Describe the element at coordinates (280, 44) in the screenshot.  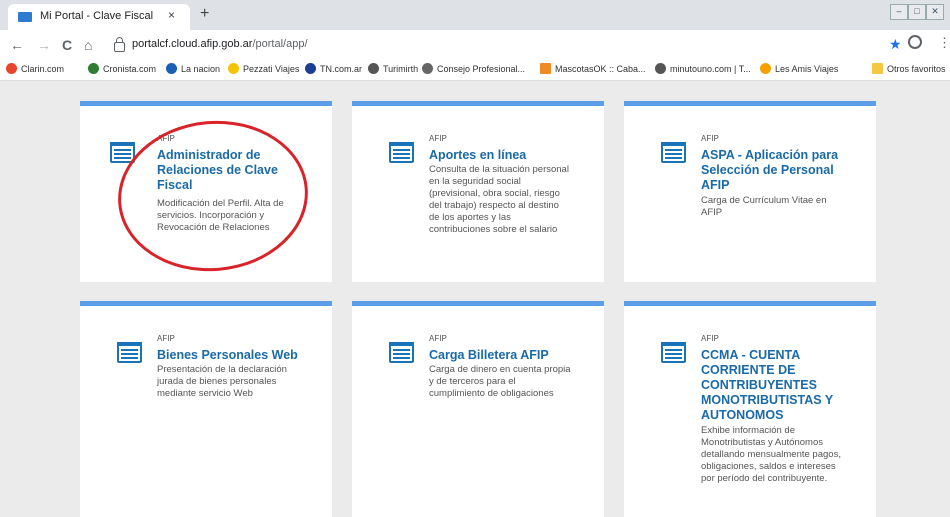
I see `url-path: /portal/app/` at that location.